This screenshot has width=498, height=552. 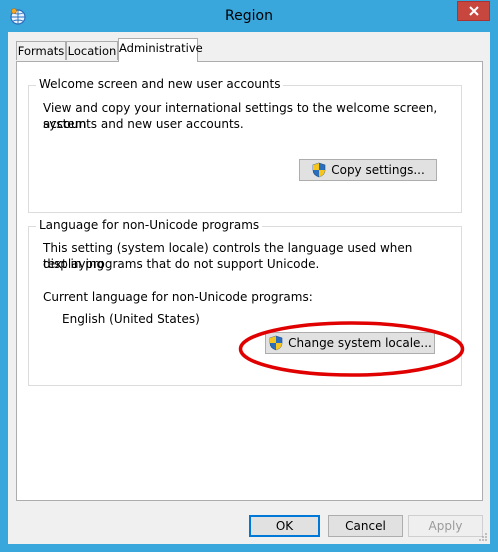 I want to click on close-button, so click(x=473, y=11).